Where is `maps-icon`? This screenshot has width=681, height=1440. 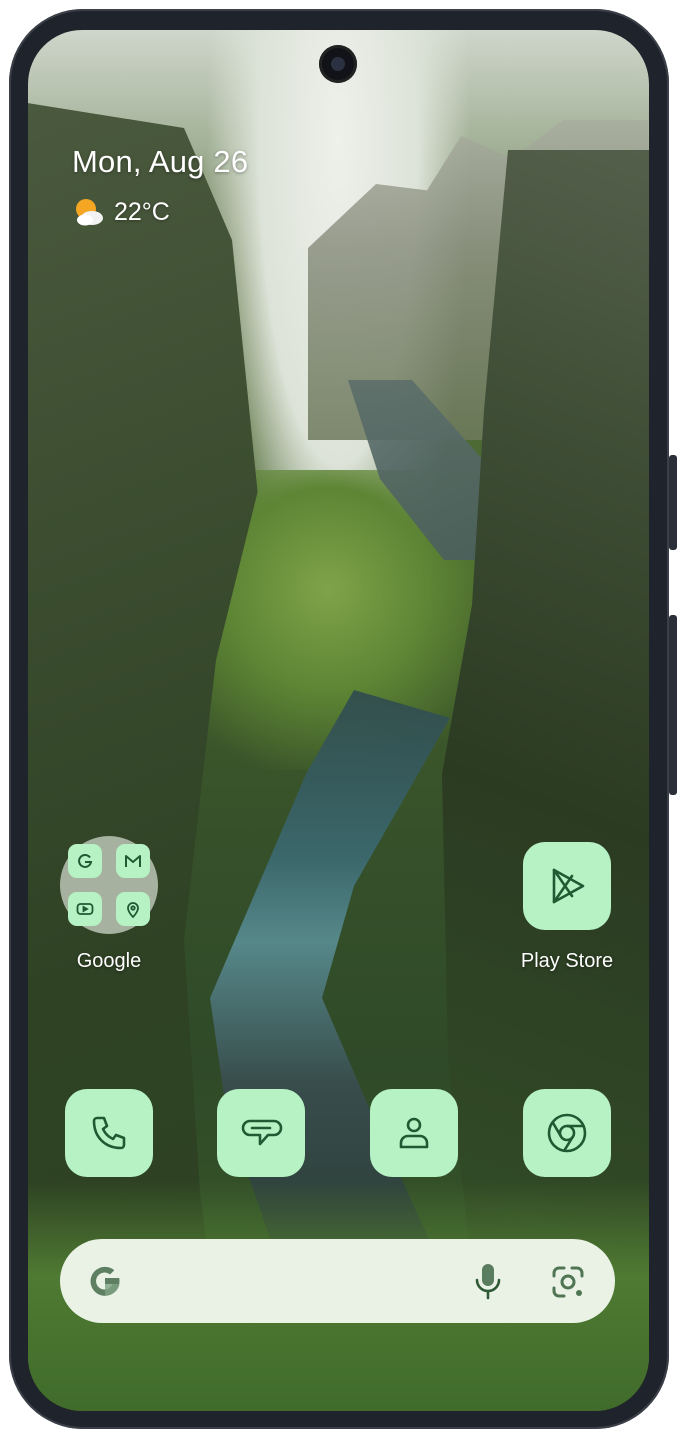
maps-icon is located at coordinates (133, 909).